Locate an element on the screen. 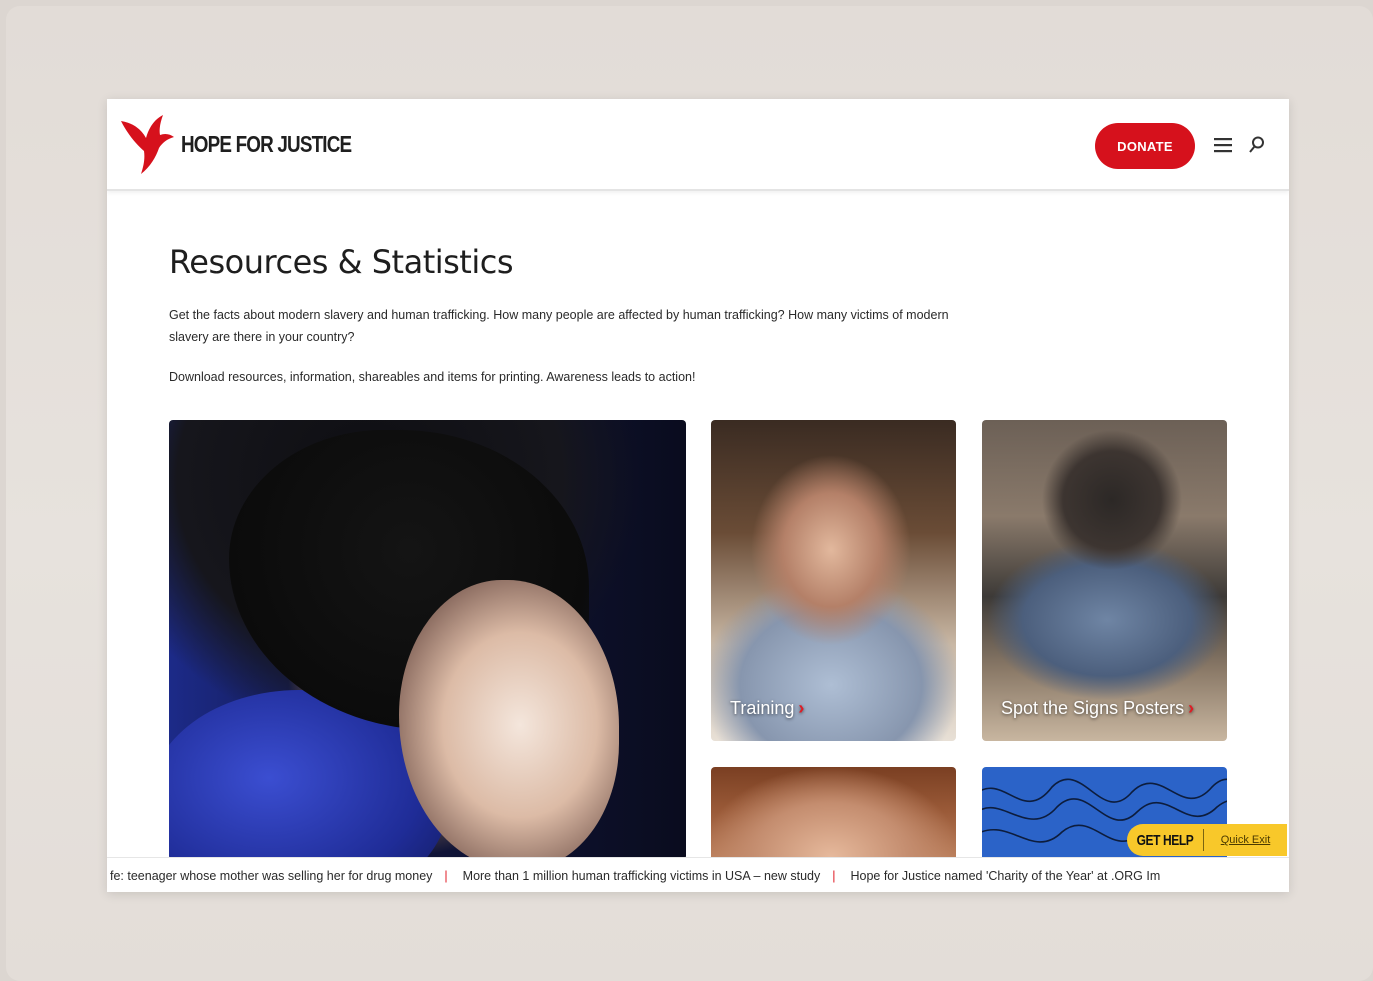 Image resolution: width=1373 pixels, height=981 pixels. hamburger-menu-icon is located at coordinates (1223, 145).